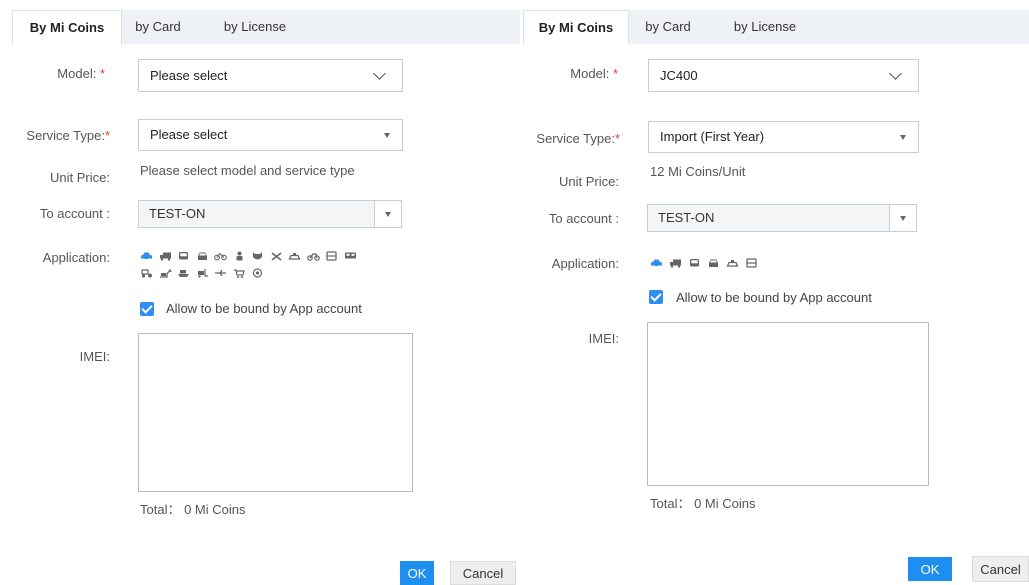 The width and height of the screenshot is (1029, 585). What do you see at coordinates (189, 134) in the screenshot?
I see `service-type-value: Please select` at bounding box center [189, 134].